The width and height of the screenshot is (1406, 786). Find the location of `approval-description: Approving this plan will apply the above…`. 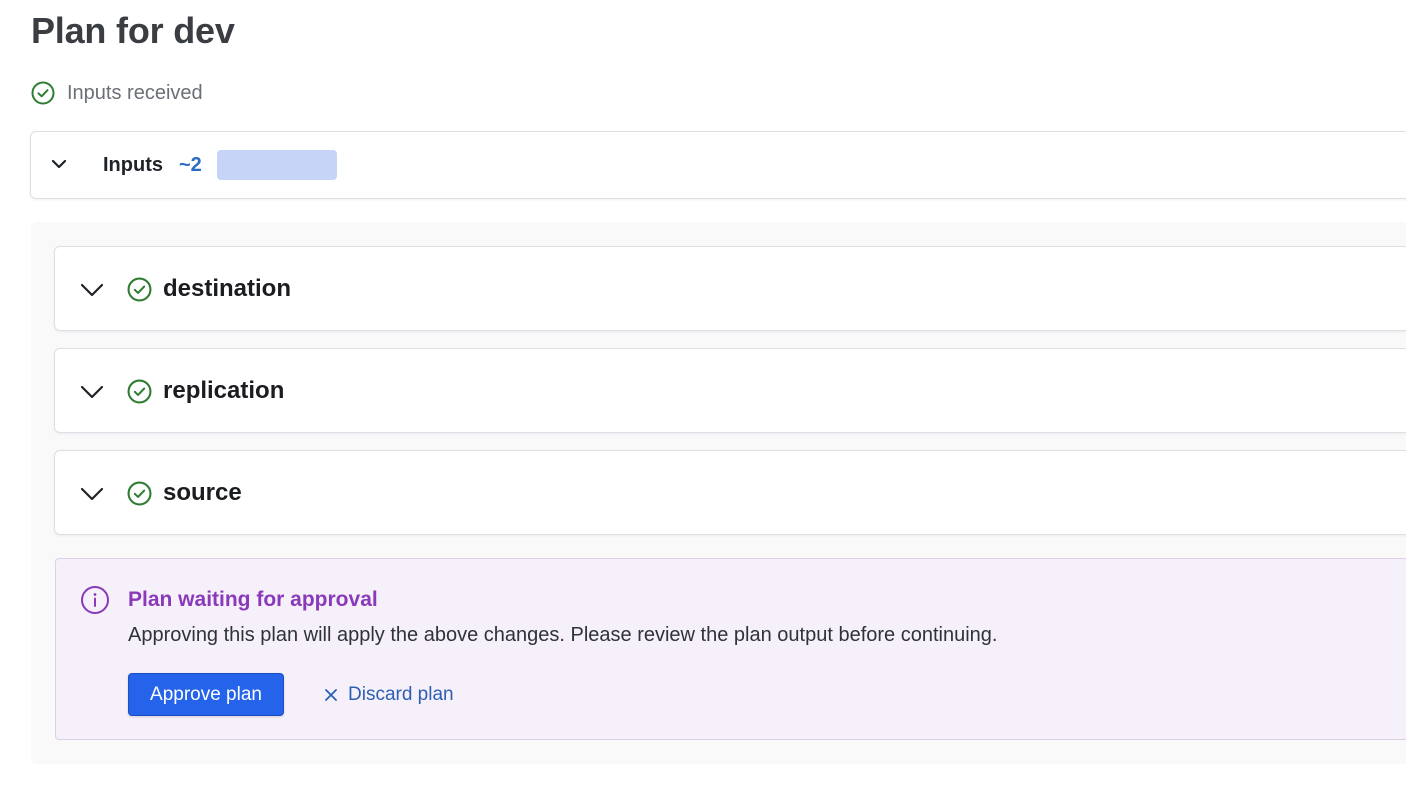

approval-description: Approving this plan will apply the above… is located at coordinates (563, 635).